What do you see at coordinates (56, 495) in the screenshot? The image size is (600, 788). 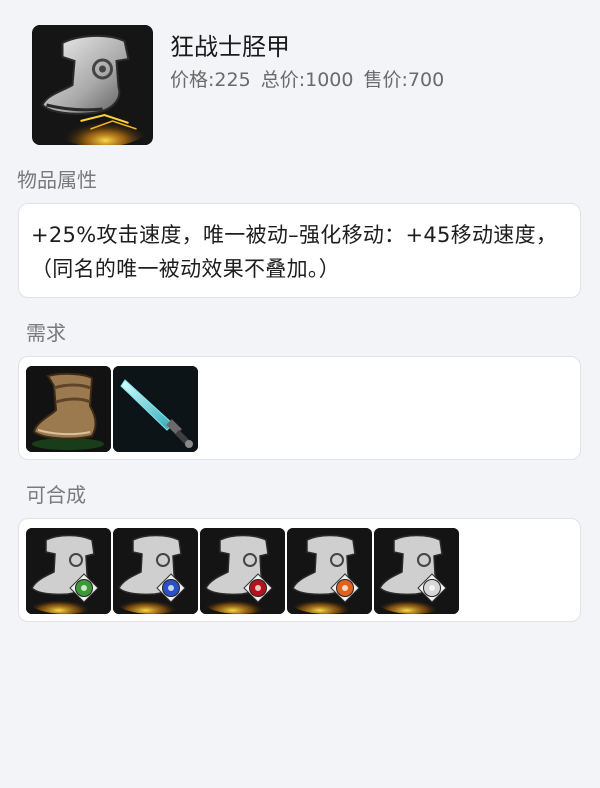 I see `builds-into-title: 可合成` at bounding box center [56, 495].